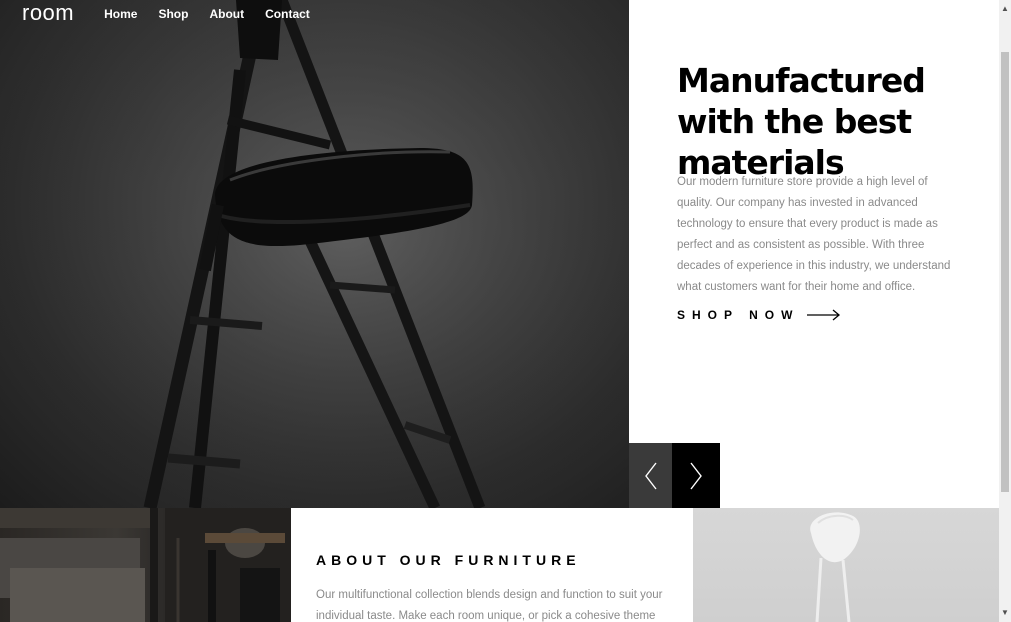  I want to click on top-navigation: room Home Shop About Contact, so click(176, 14).